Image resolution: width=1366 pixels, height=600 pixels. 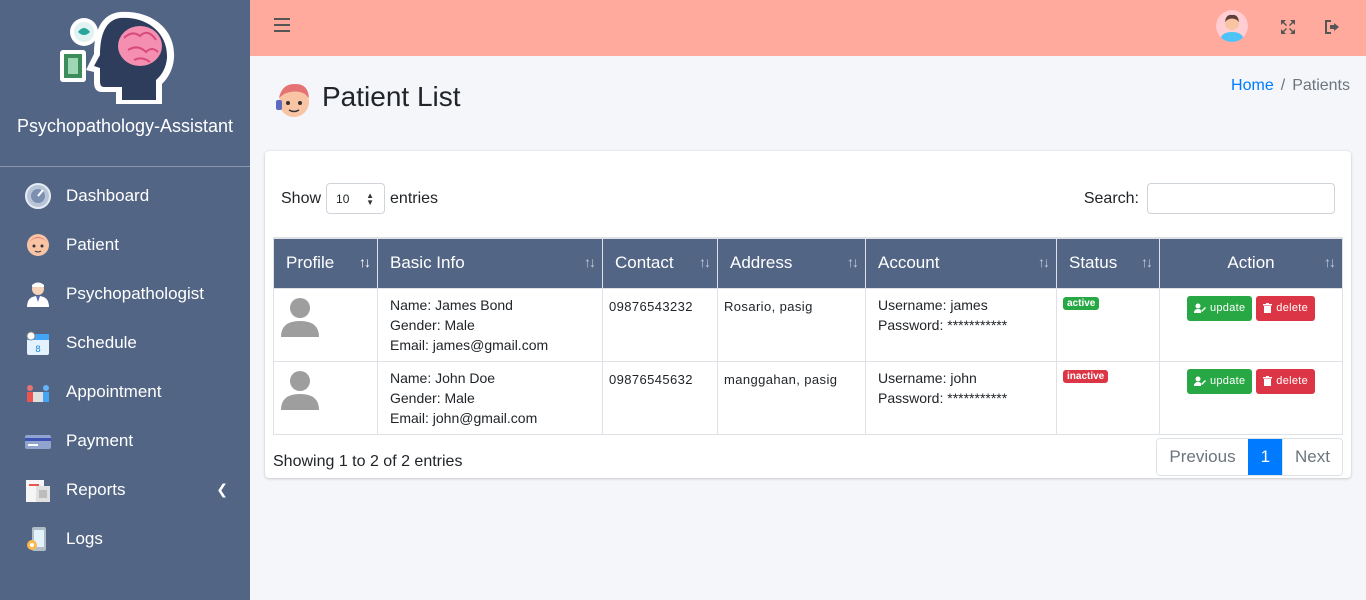 What do you see at coordinates (469, 344) in the screenshot?
I see `patient-email: Email: james@gmail.com` at bounding box center [469, 344].